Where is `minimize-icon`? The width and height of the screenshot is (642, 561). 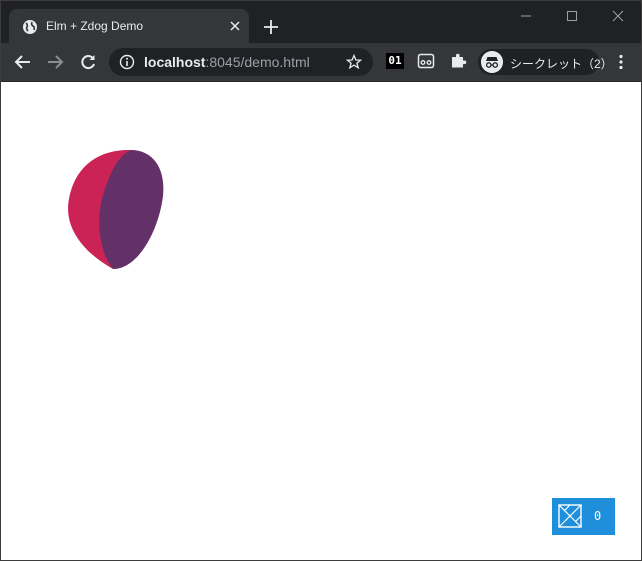
minimize-icon is located at coordinates (526, 16).